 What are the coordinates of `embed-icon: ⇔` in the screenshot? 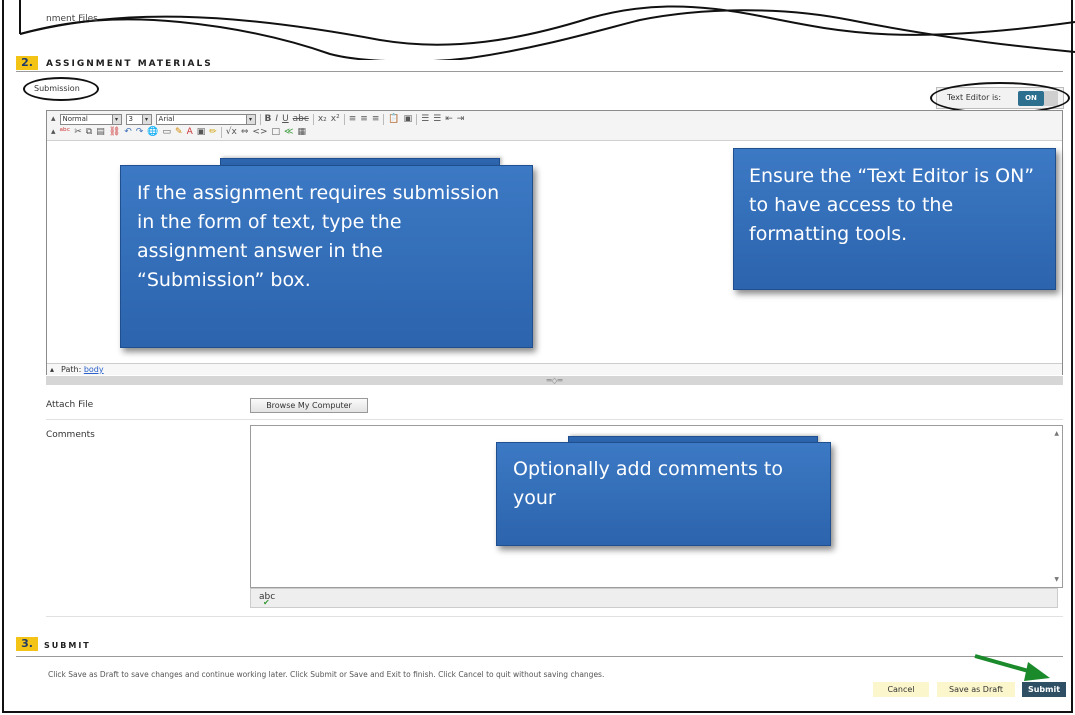 It's located at (245, 132).